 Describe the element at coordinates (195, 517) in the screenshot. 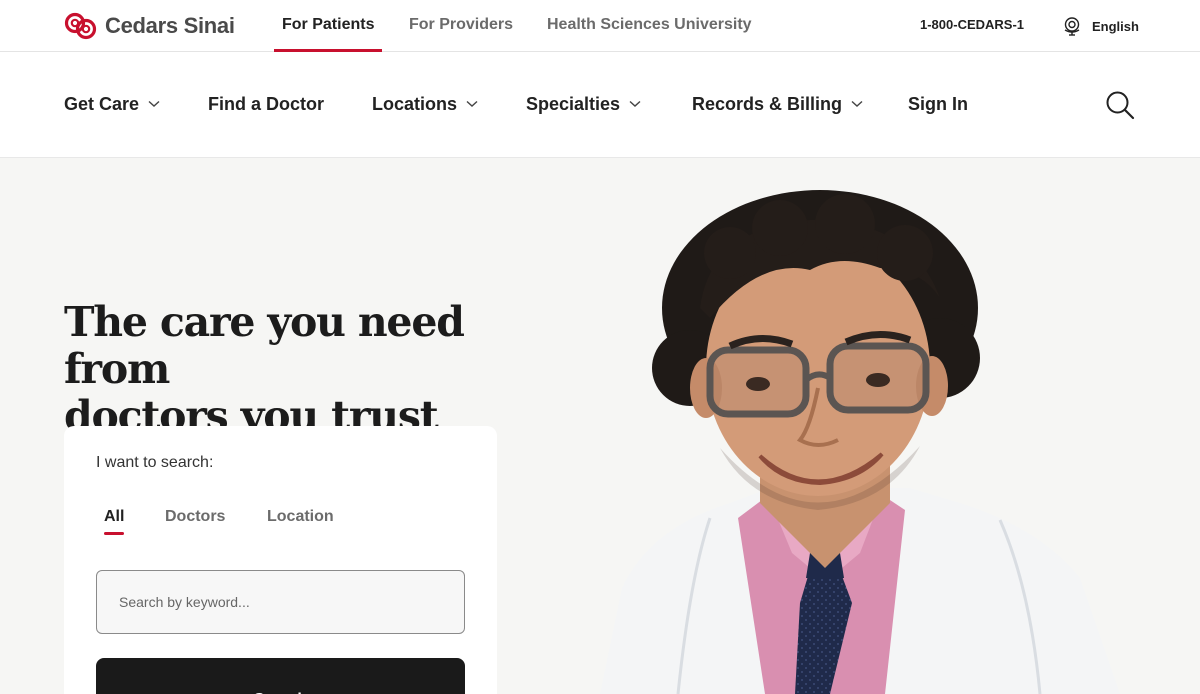

I see `search-tab-doctors: Doctors` at that location.